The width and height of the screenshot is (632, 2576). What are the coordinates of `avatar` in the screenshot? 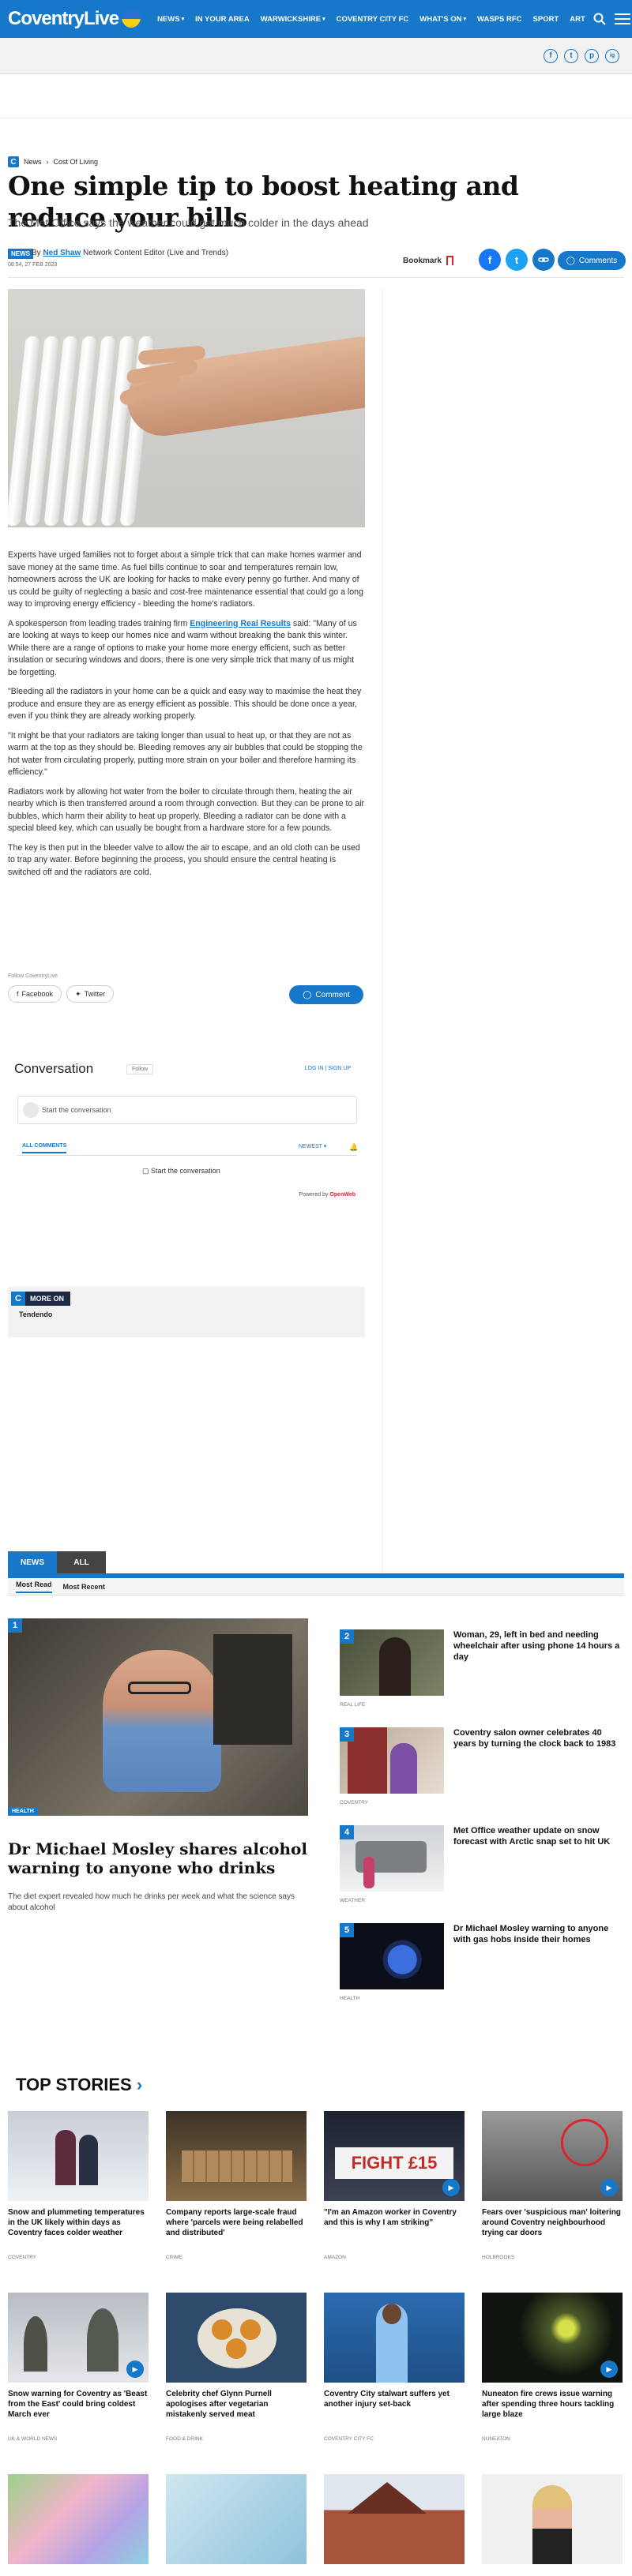 It's located at (31, 1110).